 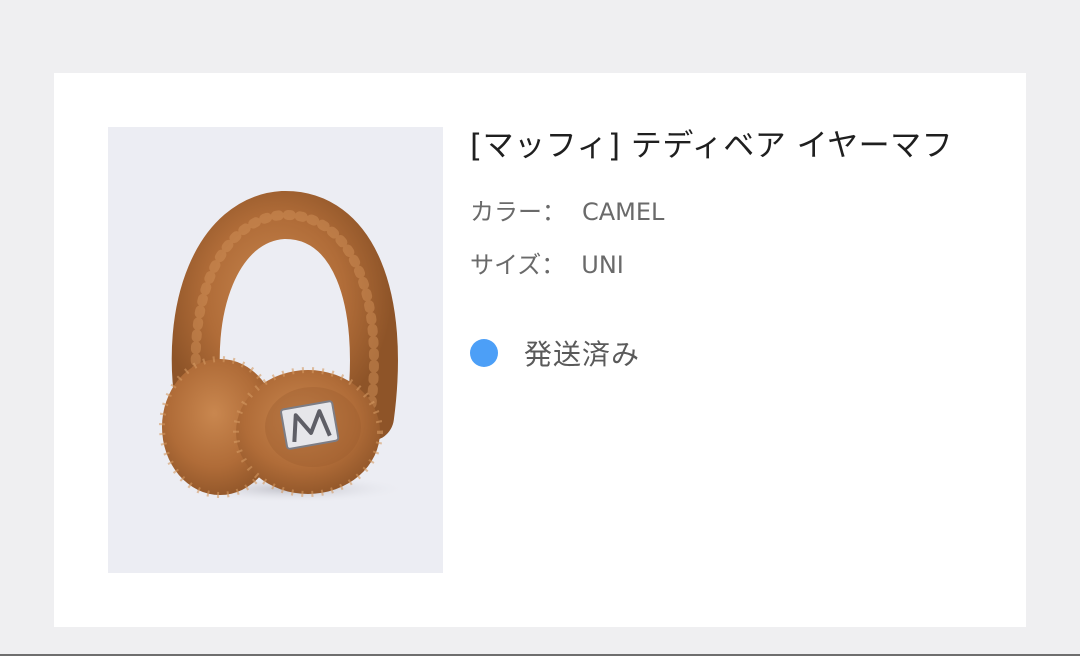 What do you see at coordinates (484, 353) in the screenshot?
I see `status-dot-icon` at bounding box center [484, 353].